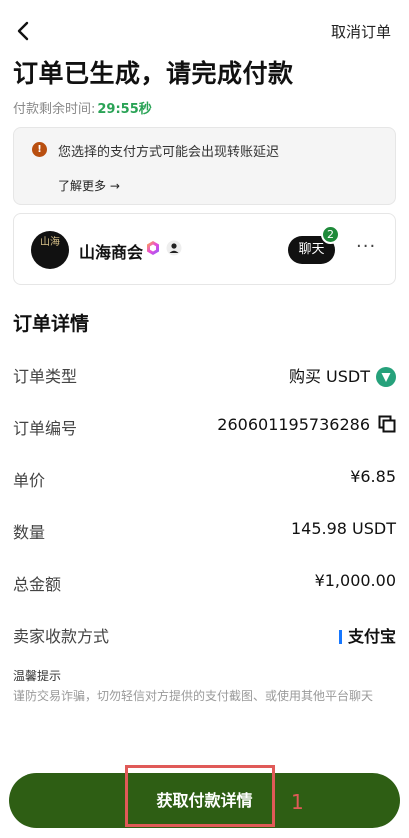  Describe the element at coordinates (340, 636) in the screenshot. I see `payment-method-indicator` at that location.